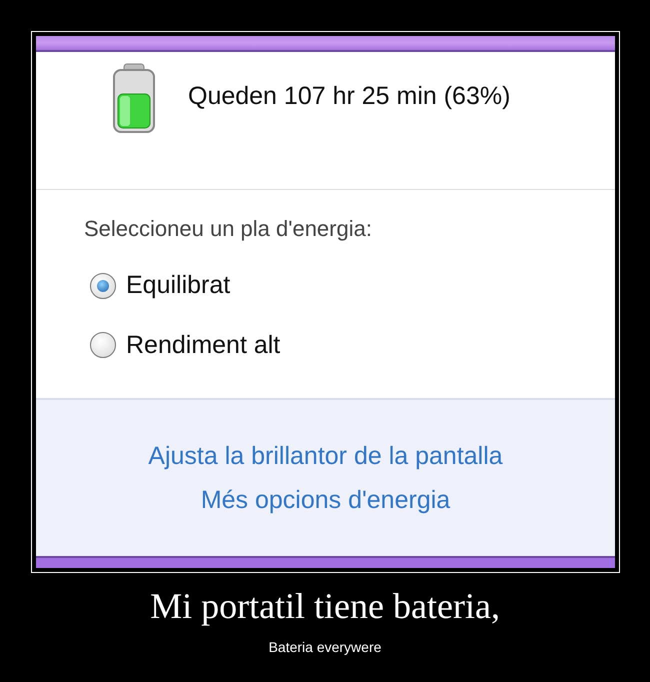  What do you see at coordinates (325, 457) in the screenshot?
I see `settings-link: Ajusta la brillantor de la pantalla` at bounding box center [325, 457].